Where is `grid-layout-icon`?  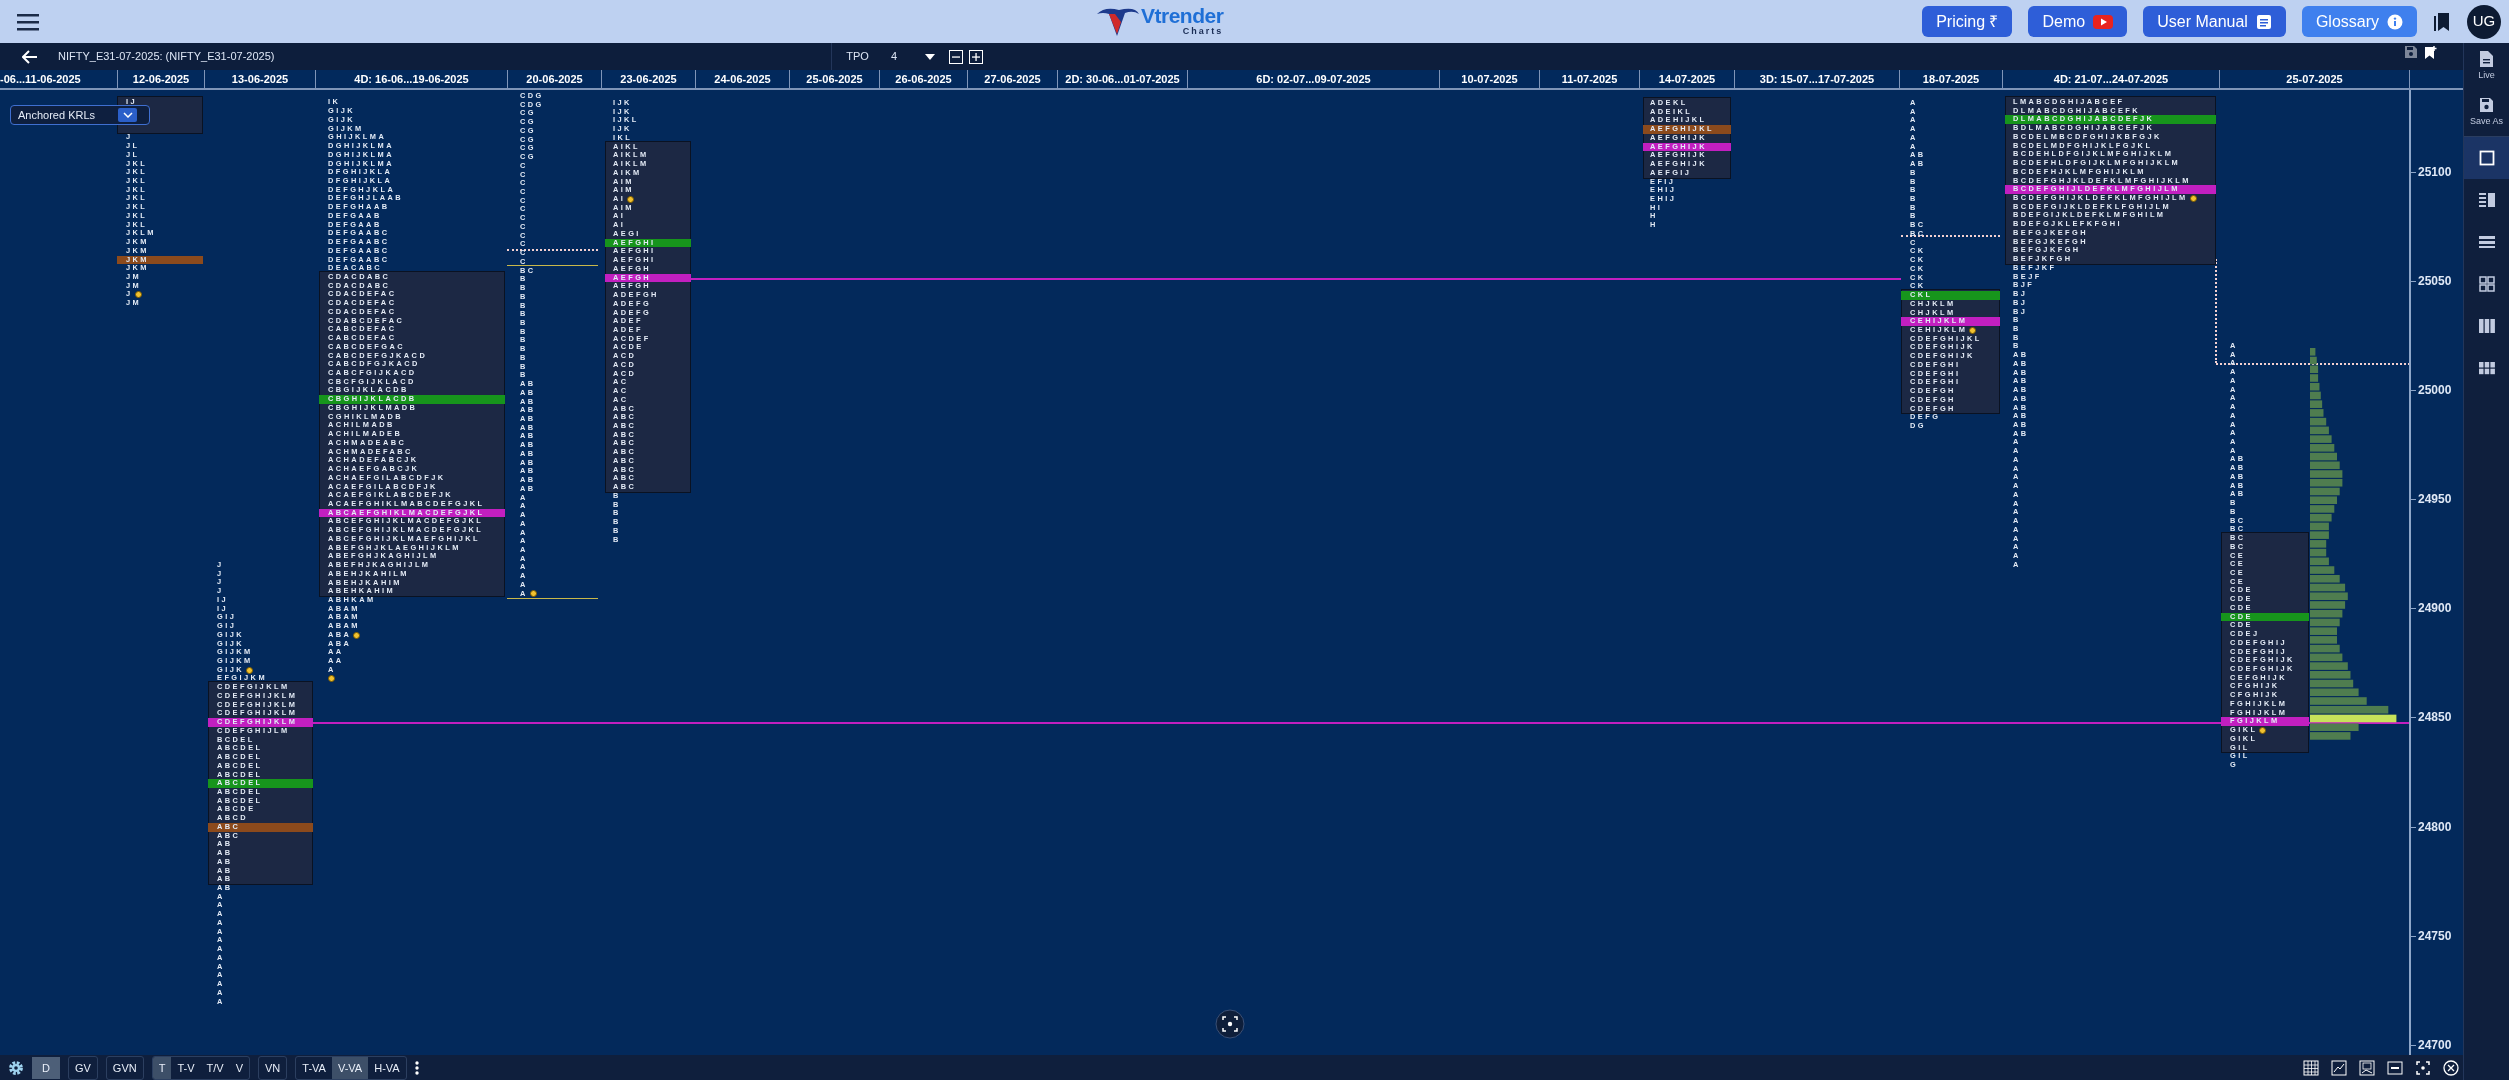 grid-layout-icon is located at coordinates (2486, 284).